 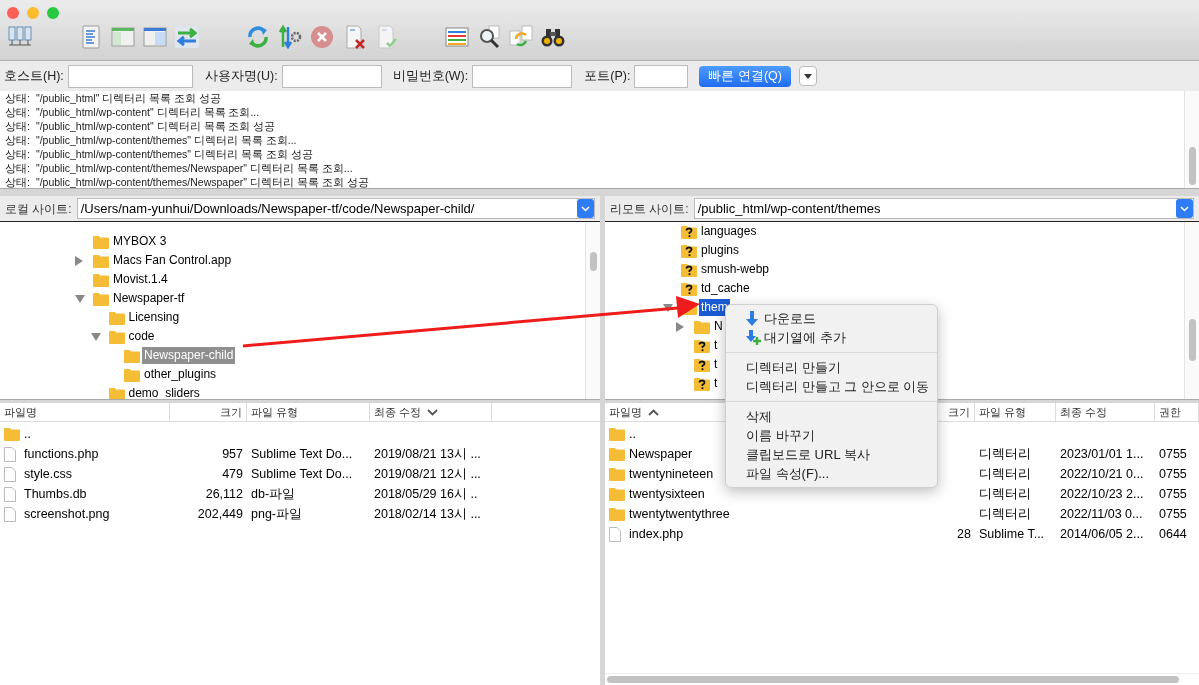 What do you see at coordinates (208, 412) in the screenshot?
I see `column-header: 크기` at bounding box center [208, 412].